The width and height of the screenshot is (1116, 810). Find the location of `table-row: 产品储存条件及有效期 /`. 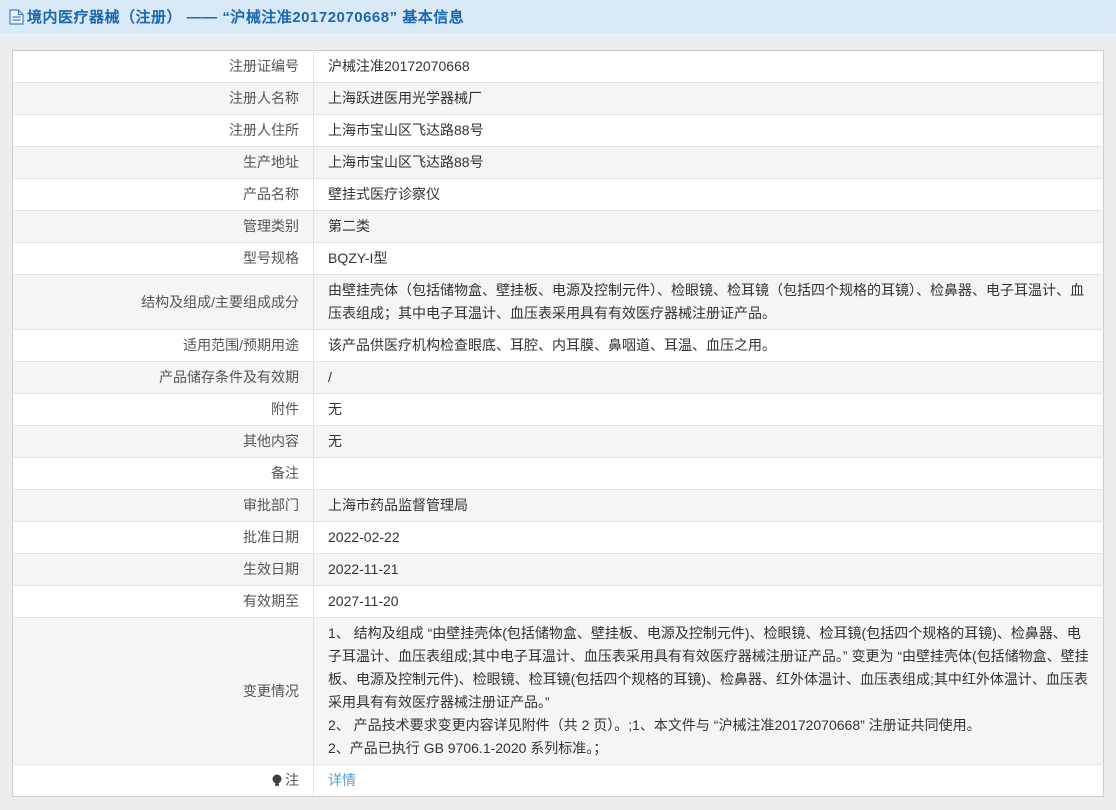

table-row: 产品储存条件及有效期 / is located at coordinates (558, 377).